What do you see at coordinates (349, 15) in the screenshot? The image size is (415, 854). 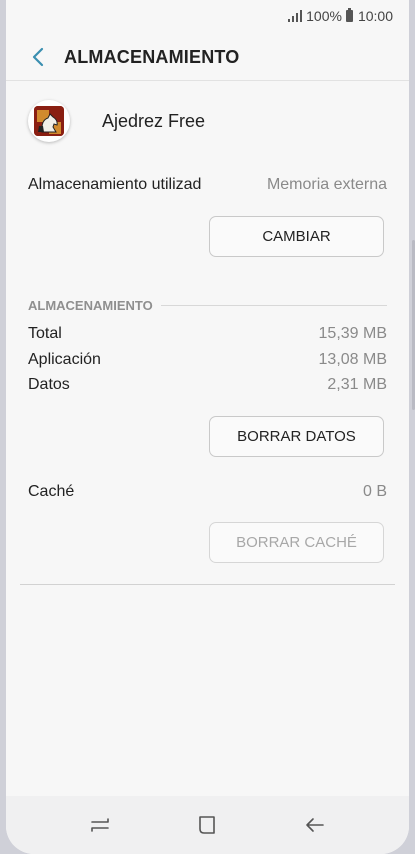 I see `battery-icon` at bounding box center [349, 15].